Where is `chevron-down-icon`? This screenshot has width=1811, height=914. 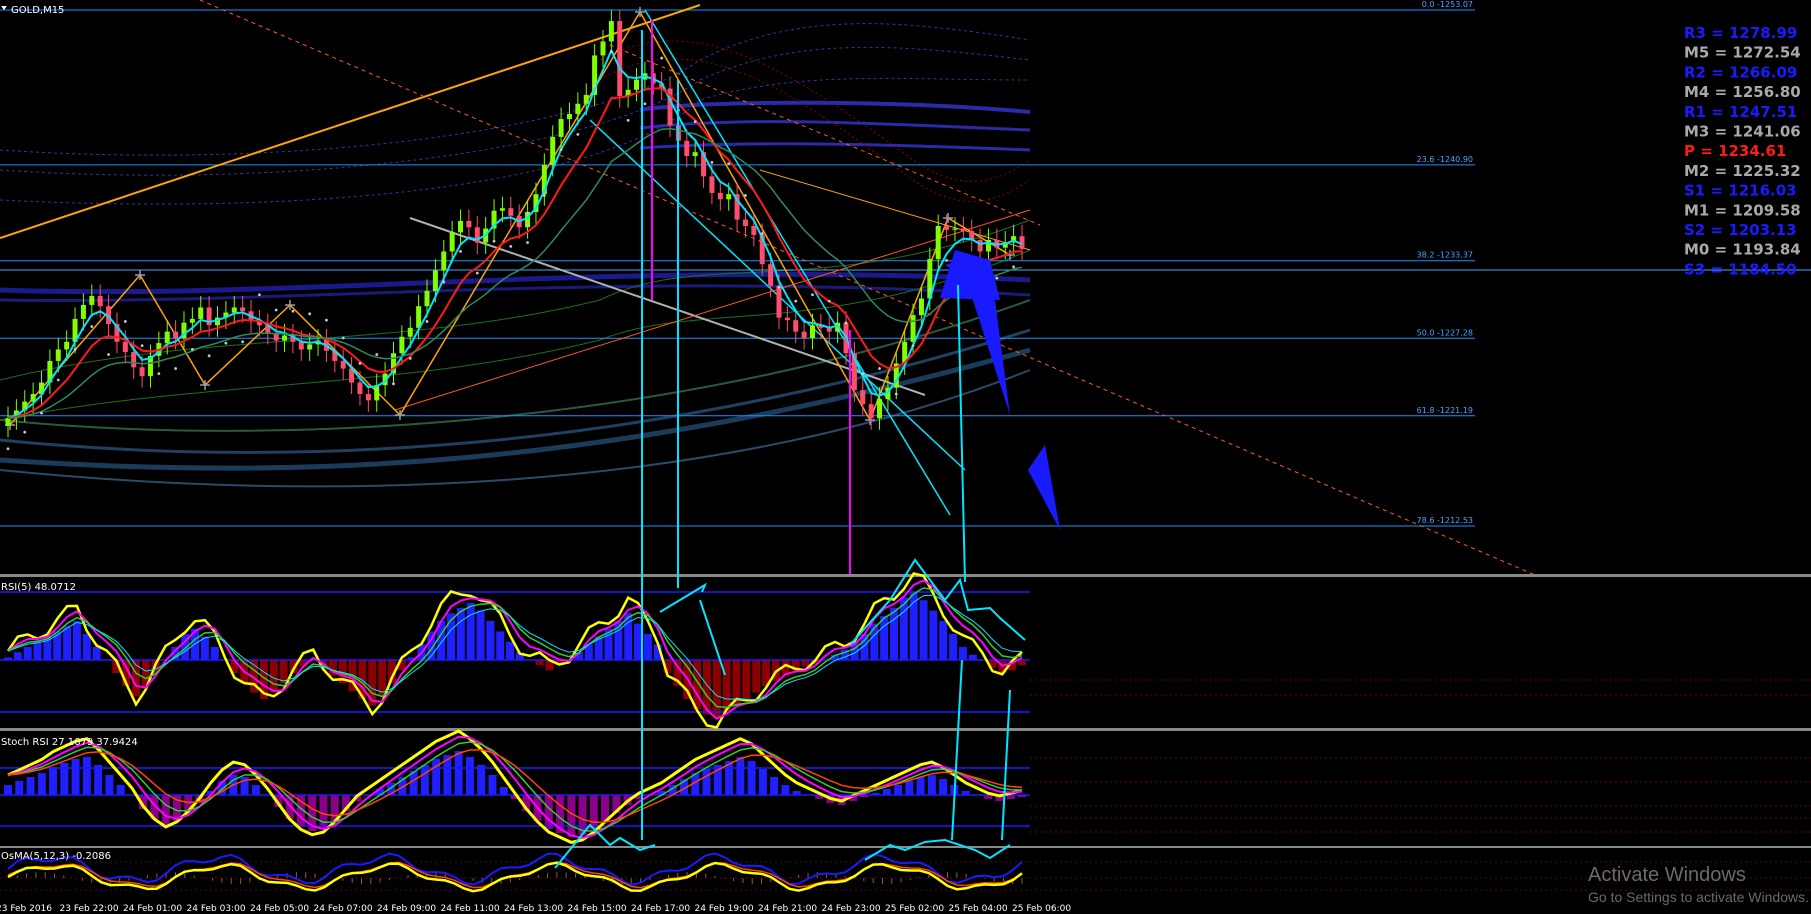
chevron-down-icon is located at coordinates (4, 8).